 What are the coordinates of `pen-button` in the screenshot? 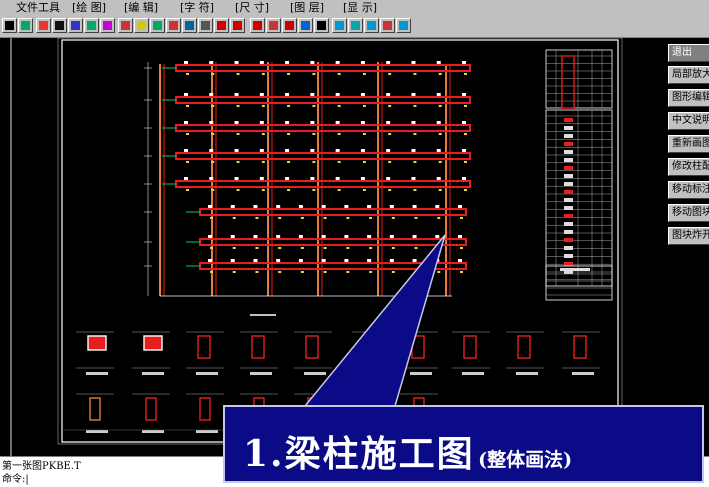 It's located at (205, 25).